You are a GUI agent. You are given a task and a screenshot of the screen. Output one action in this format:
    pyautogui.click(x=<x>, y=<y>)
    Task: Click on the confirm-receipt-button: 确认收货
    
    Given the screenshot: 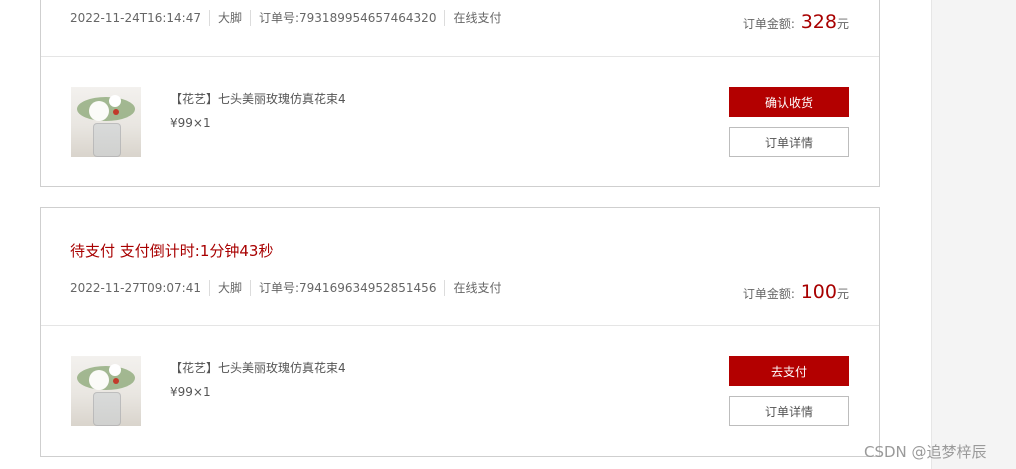 What is the action you would take?
    pyautogui.click(x=789, y=102)
    